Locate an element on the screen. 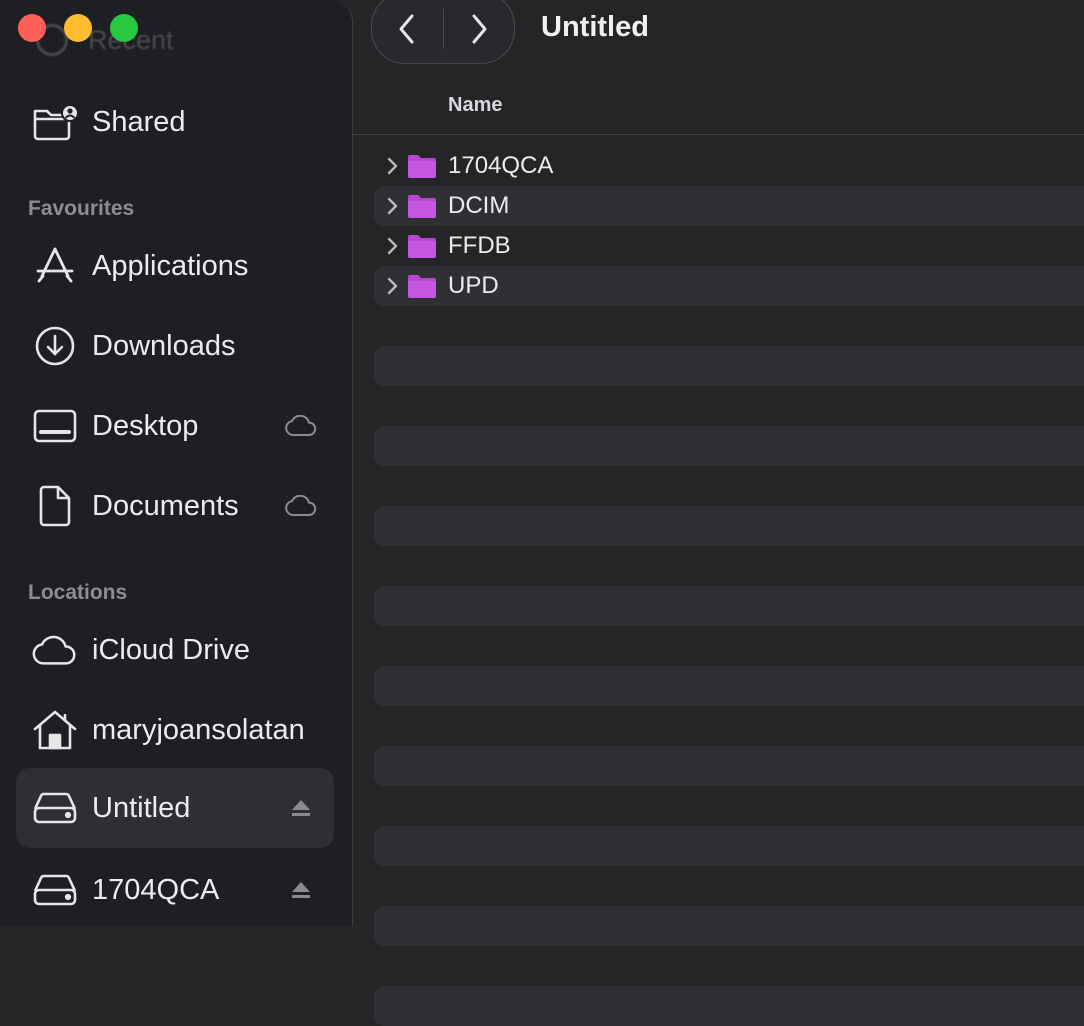 This screenshot has height=1026, width=1084. desktop-icon is located at coordinates (55, 426).